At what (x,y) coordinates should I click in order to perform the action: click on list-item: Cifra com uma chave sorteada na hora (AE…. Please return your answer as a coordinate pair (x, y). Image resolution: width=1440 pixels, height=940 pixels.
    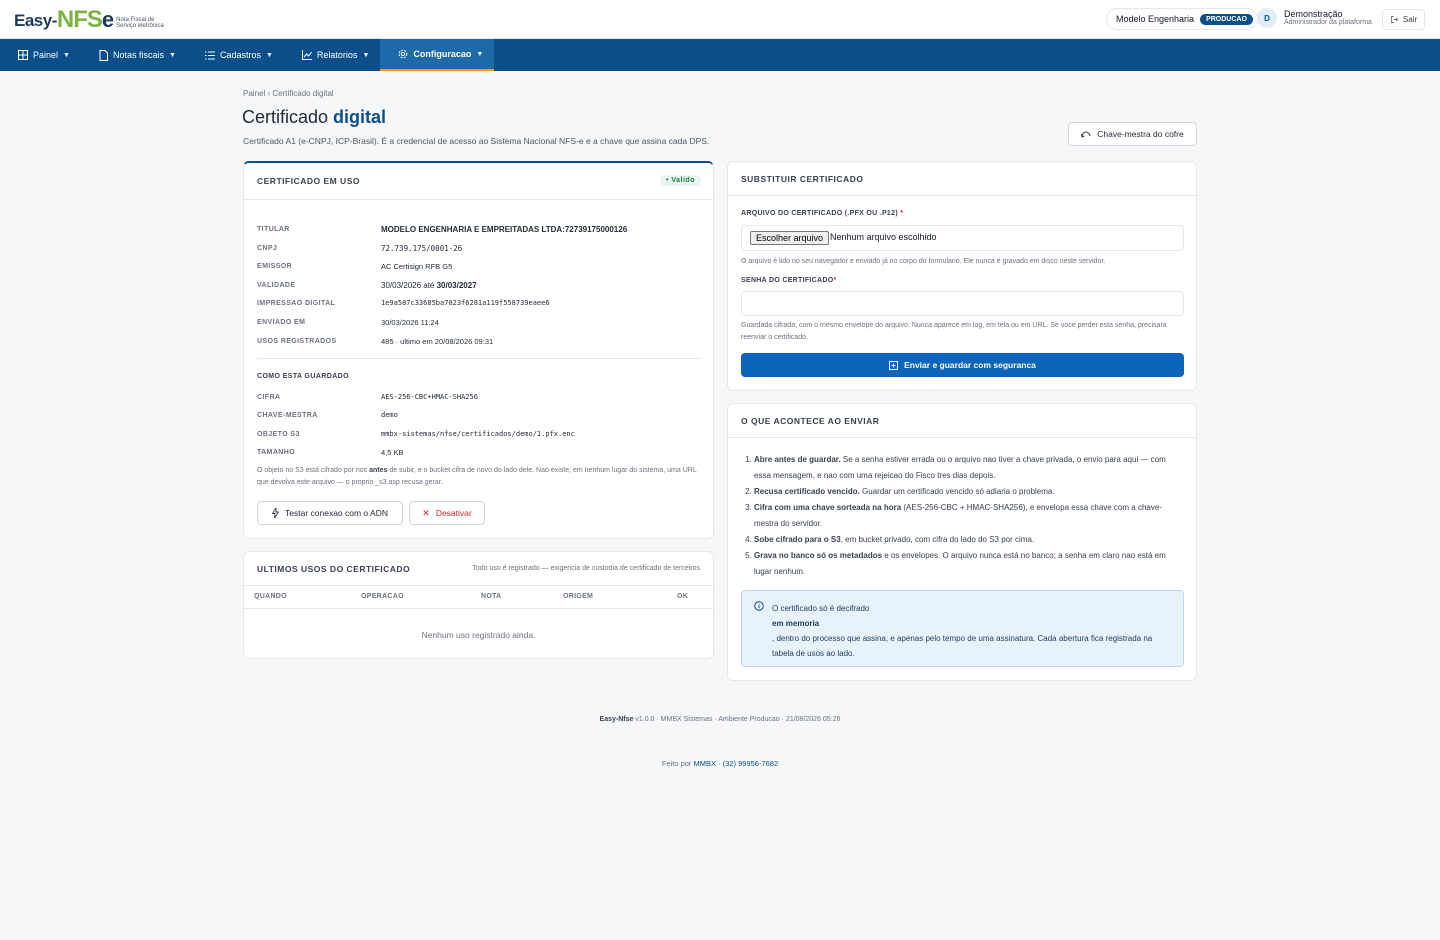
    Looking at the image, I should click on (969, 516).